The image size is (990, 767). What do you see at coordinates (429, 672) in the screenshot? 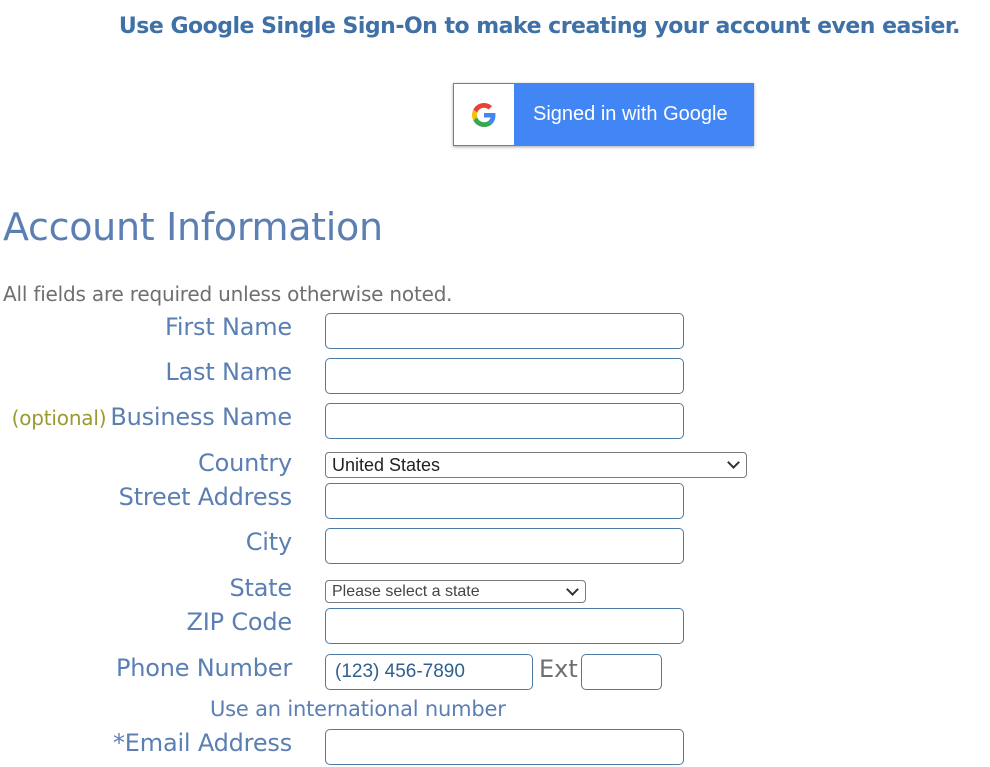
I see `phone-number-input` at bounding box center [429, 672].